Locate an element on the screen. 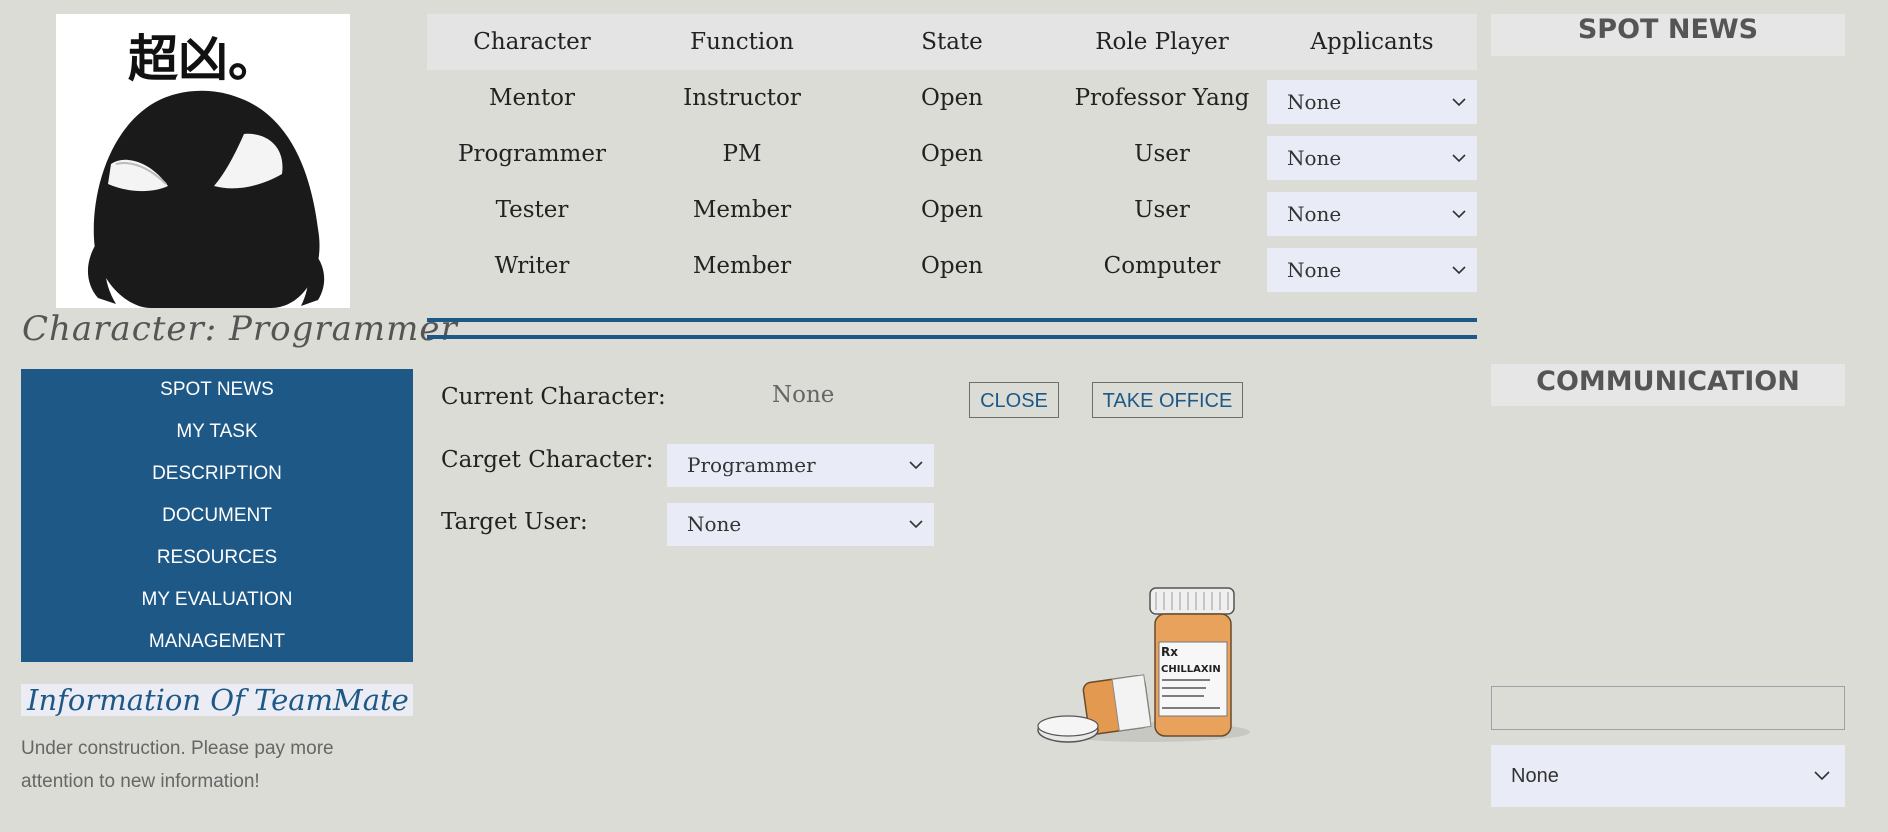 This screenshot has width=1888, height=832. nav-item-spot-news: SPOT NEWS is located at coordinates (217, 398).